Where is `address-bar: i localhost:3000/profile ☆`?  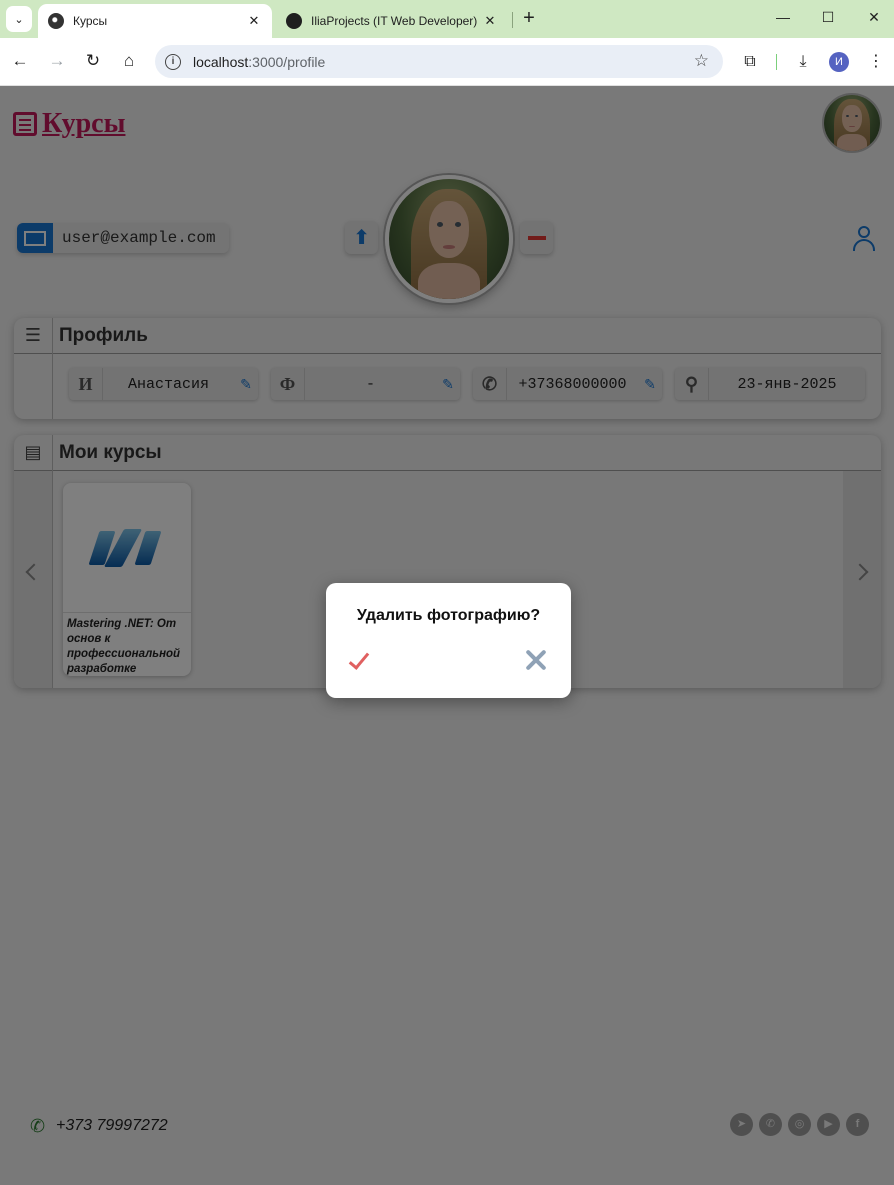
address-bar: i localhost:3000/profile ☆ is located at coordinates (439, 61).